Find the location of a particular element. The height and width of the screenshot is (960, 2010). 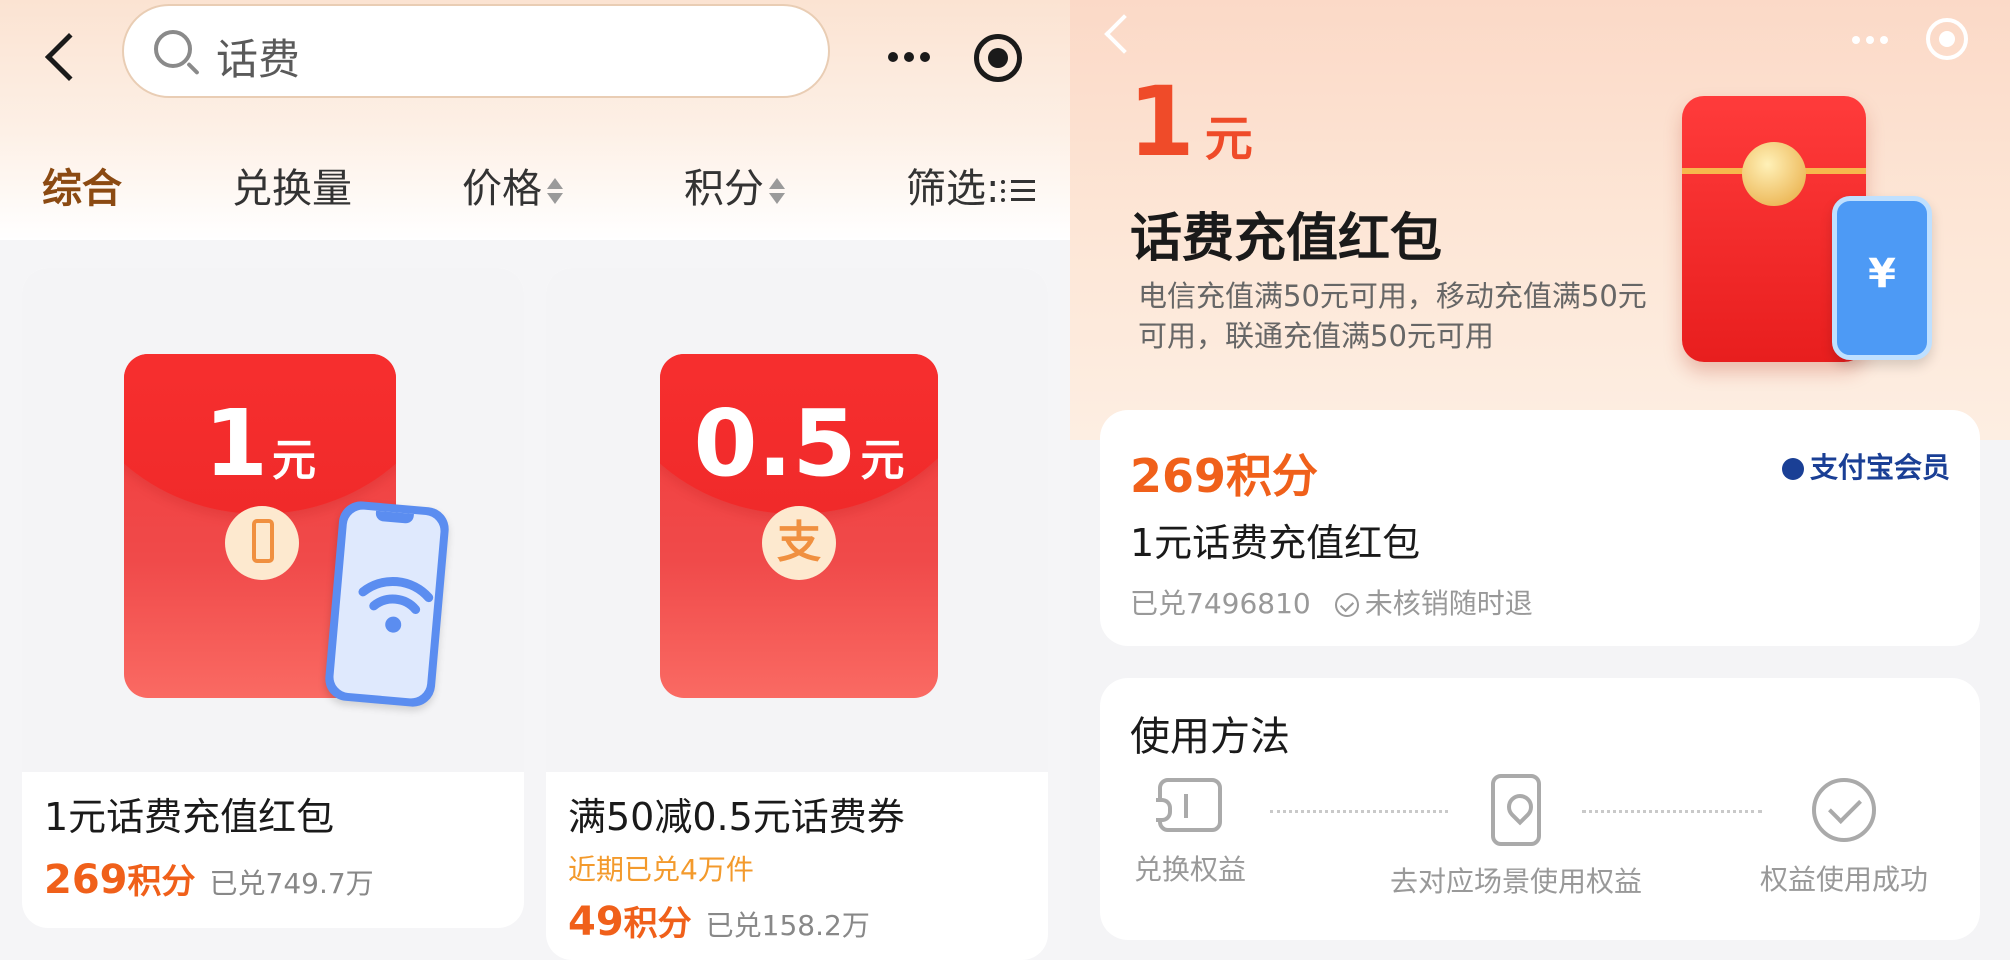

filter-list-icon is located at coordinates (1018, 191).